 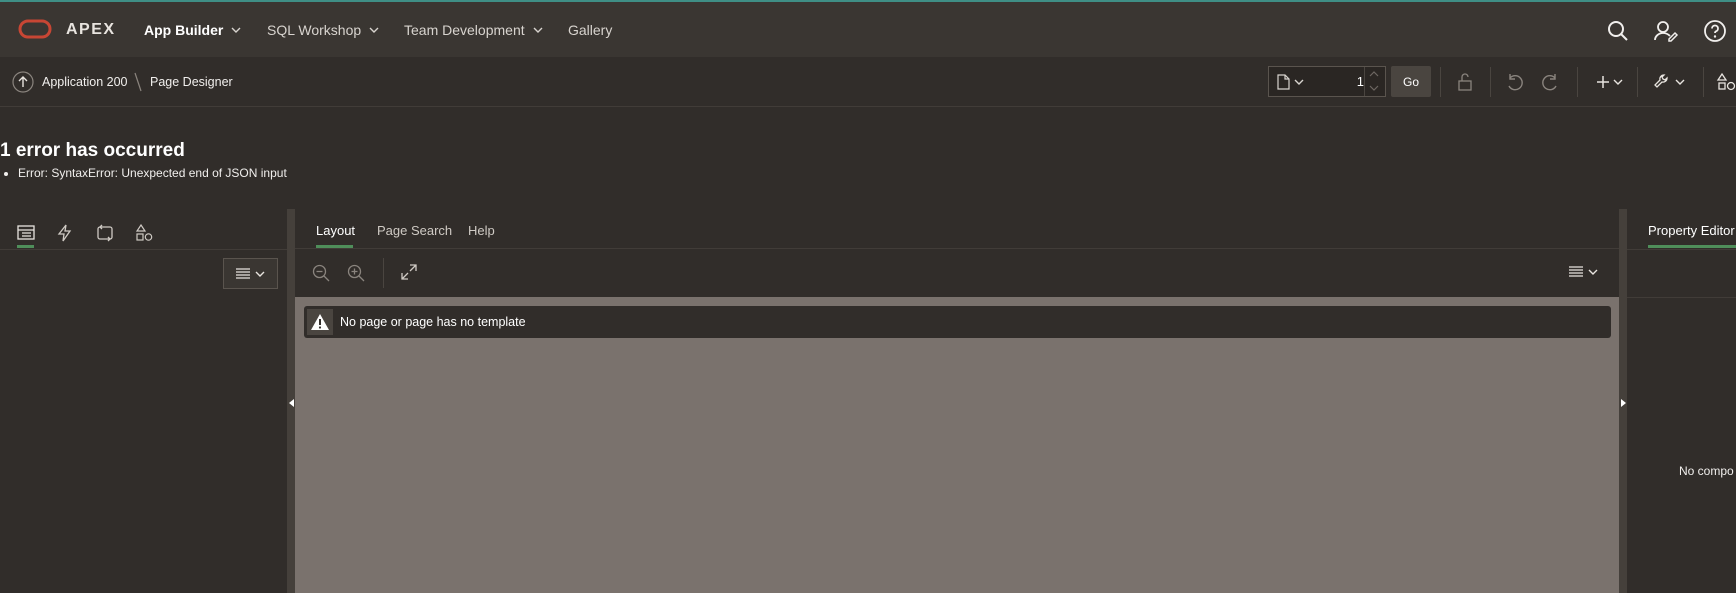 What do you see at coordinates (321, 273) in the screenshot?
I see `zoom-out-icon` at bounding box center [321, 273].